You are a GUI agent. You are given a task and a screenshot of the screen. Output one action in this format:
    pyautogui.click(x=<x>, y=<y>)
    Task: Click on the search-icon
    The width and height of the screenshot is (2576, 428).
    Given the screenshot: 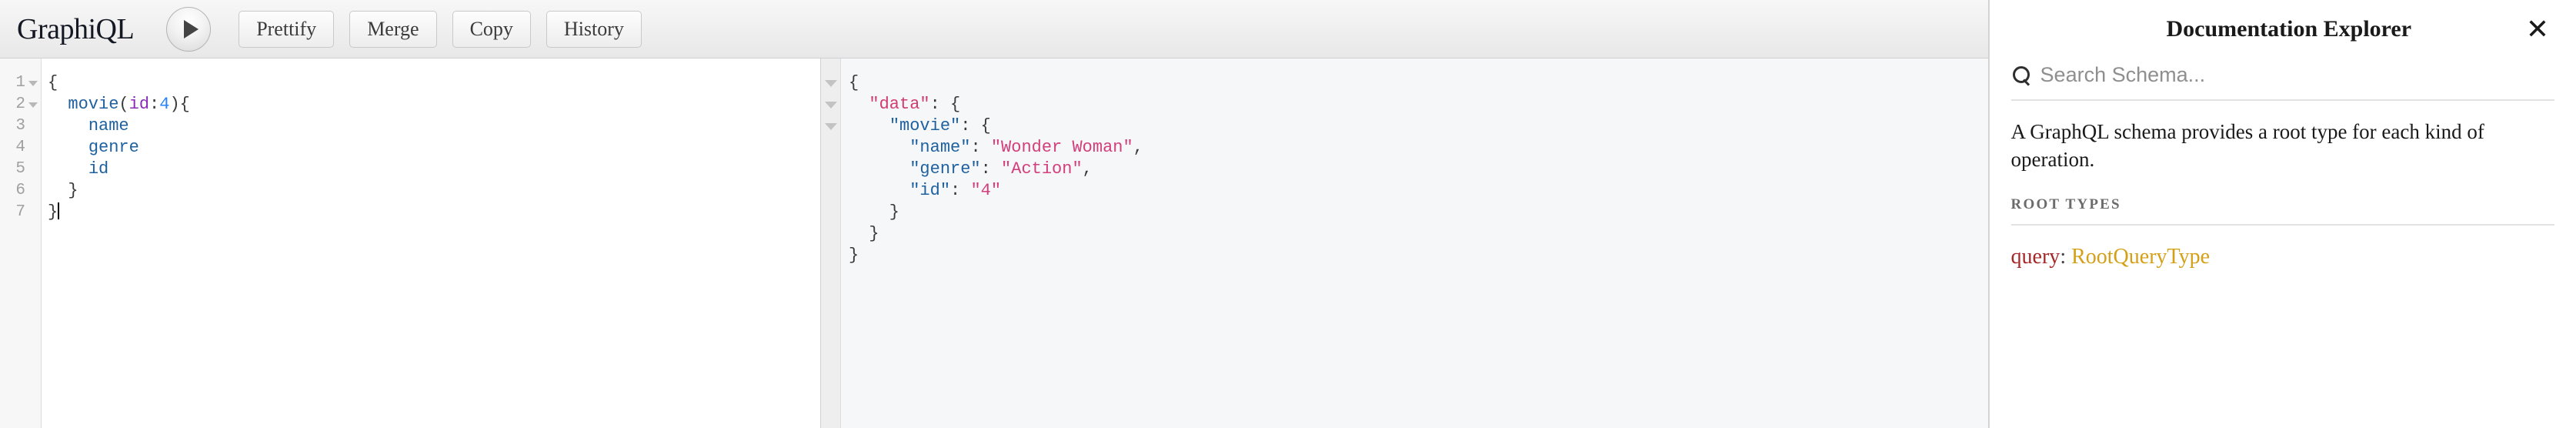 What is the action you would take?
    pyautogui.click(x=2021, y=75)
    